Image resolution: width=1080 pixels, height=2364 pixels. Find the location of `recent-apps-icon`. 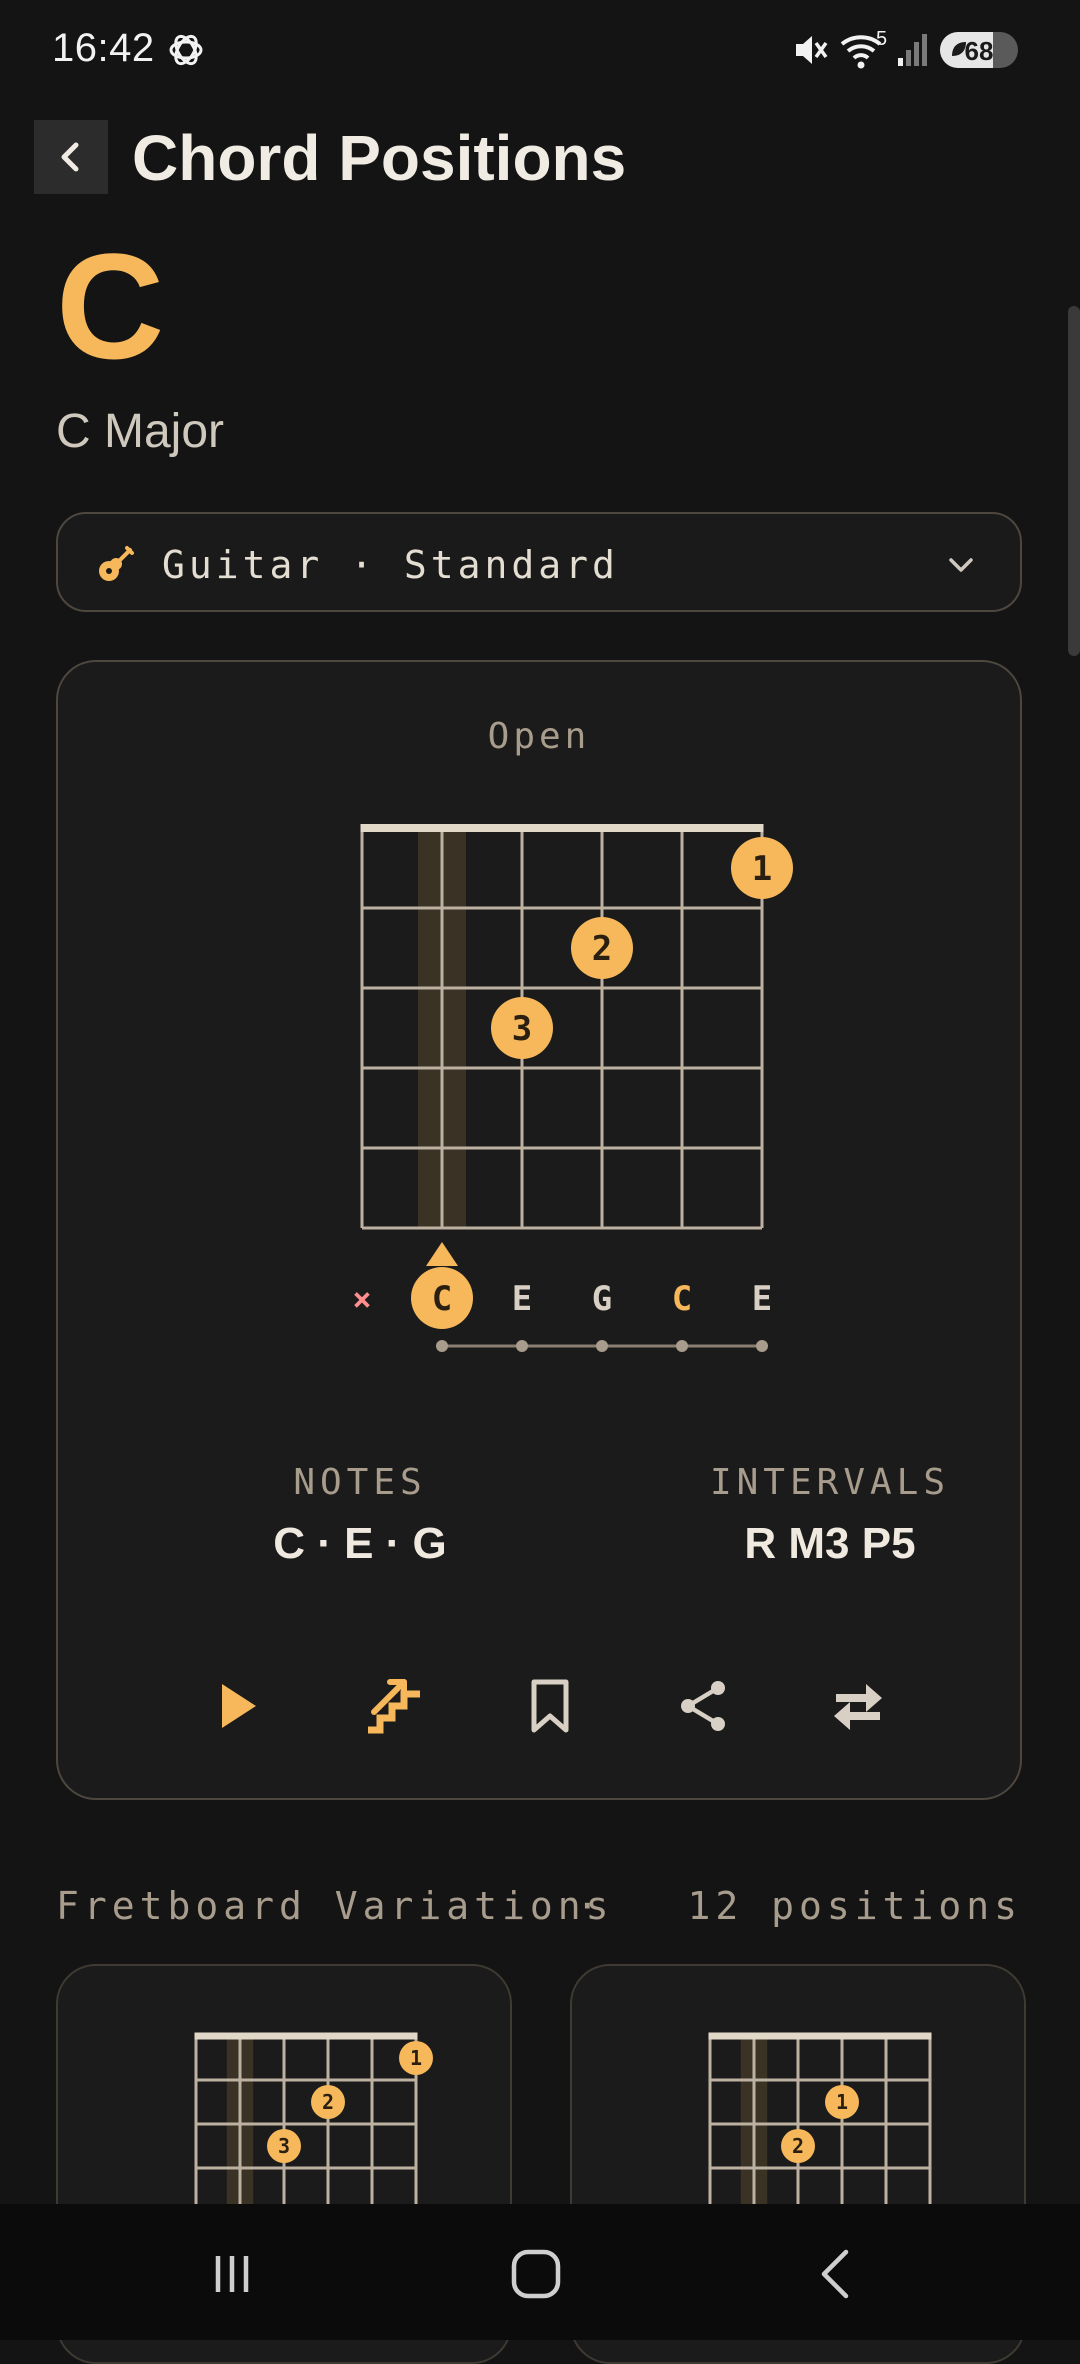

recent-apps-icon is located at coordinates (232, 2274).